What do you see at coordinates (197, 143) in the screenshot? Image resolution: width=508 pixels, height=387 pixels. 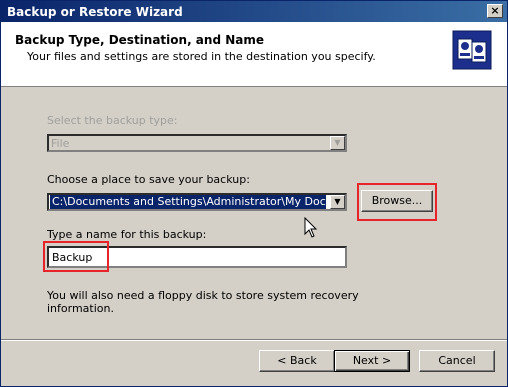 I see `backup-type-combo: File ▼` at bounding box center [197, 143].